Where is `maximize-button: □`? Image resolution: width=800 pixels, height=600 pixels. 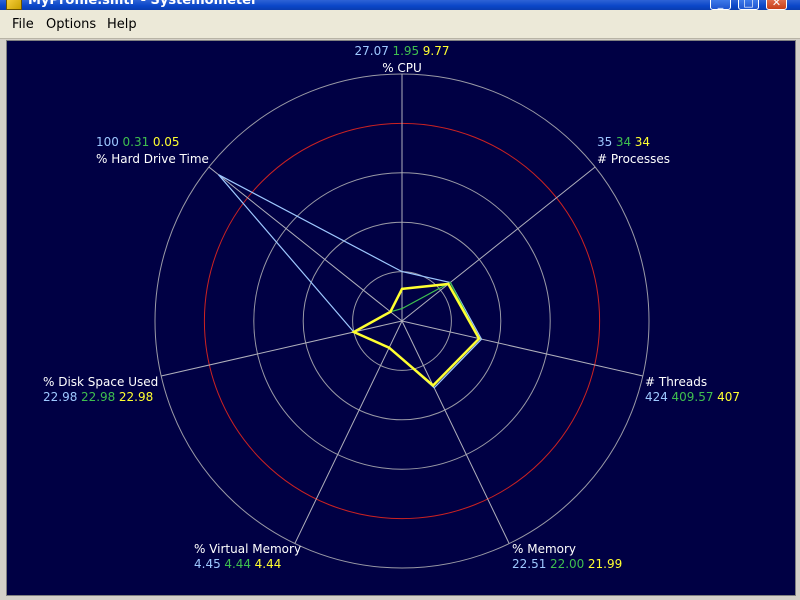 maximize-button: □ is located at coordinates (748, 5).